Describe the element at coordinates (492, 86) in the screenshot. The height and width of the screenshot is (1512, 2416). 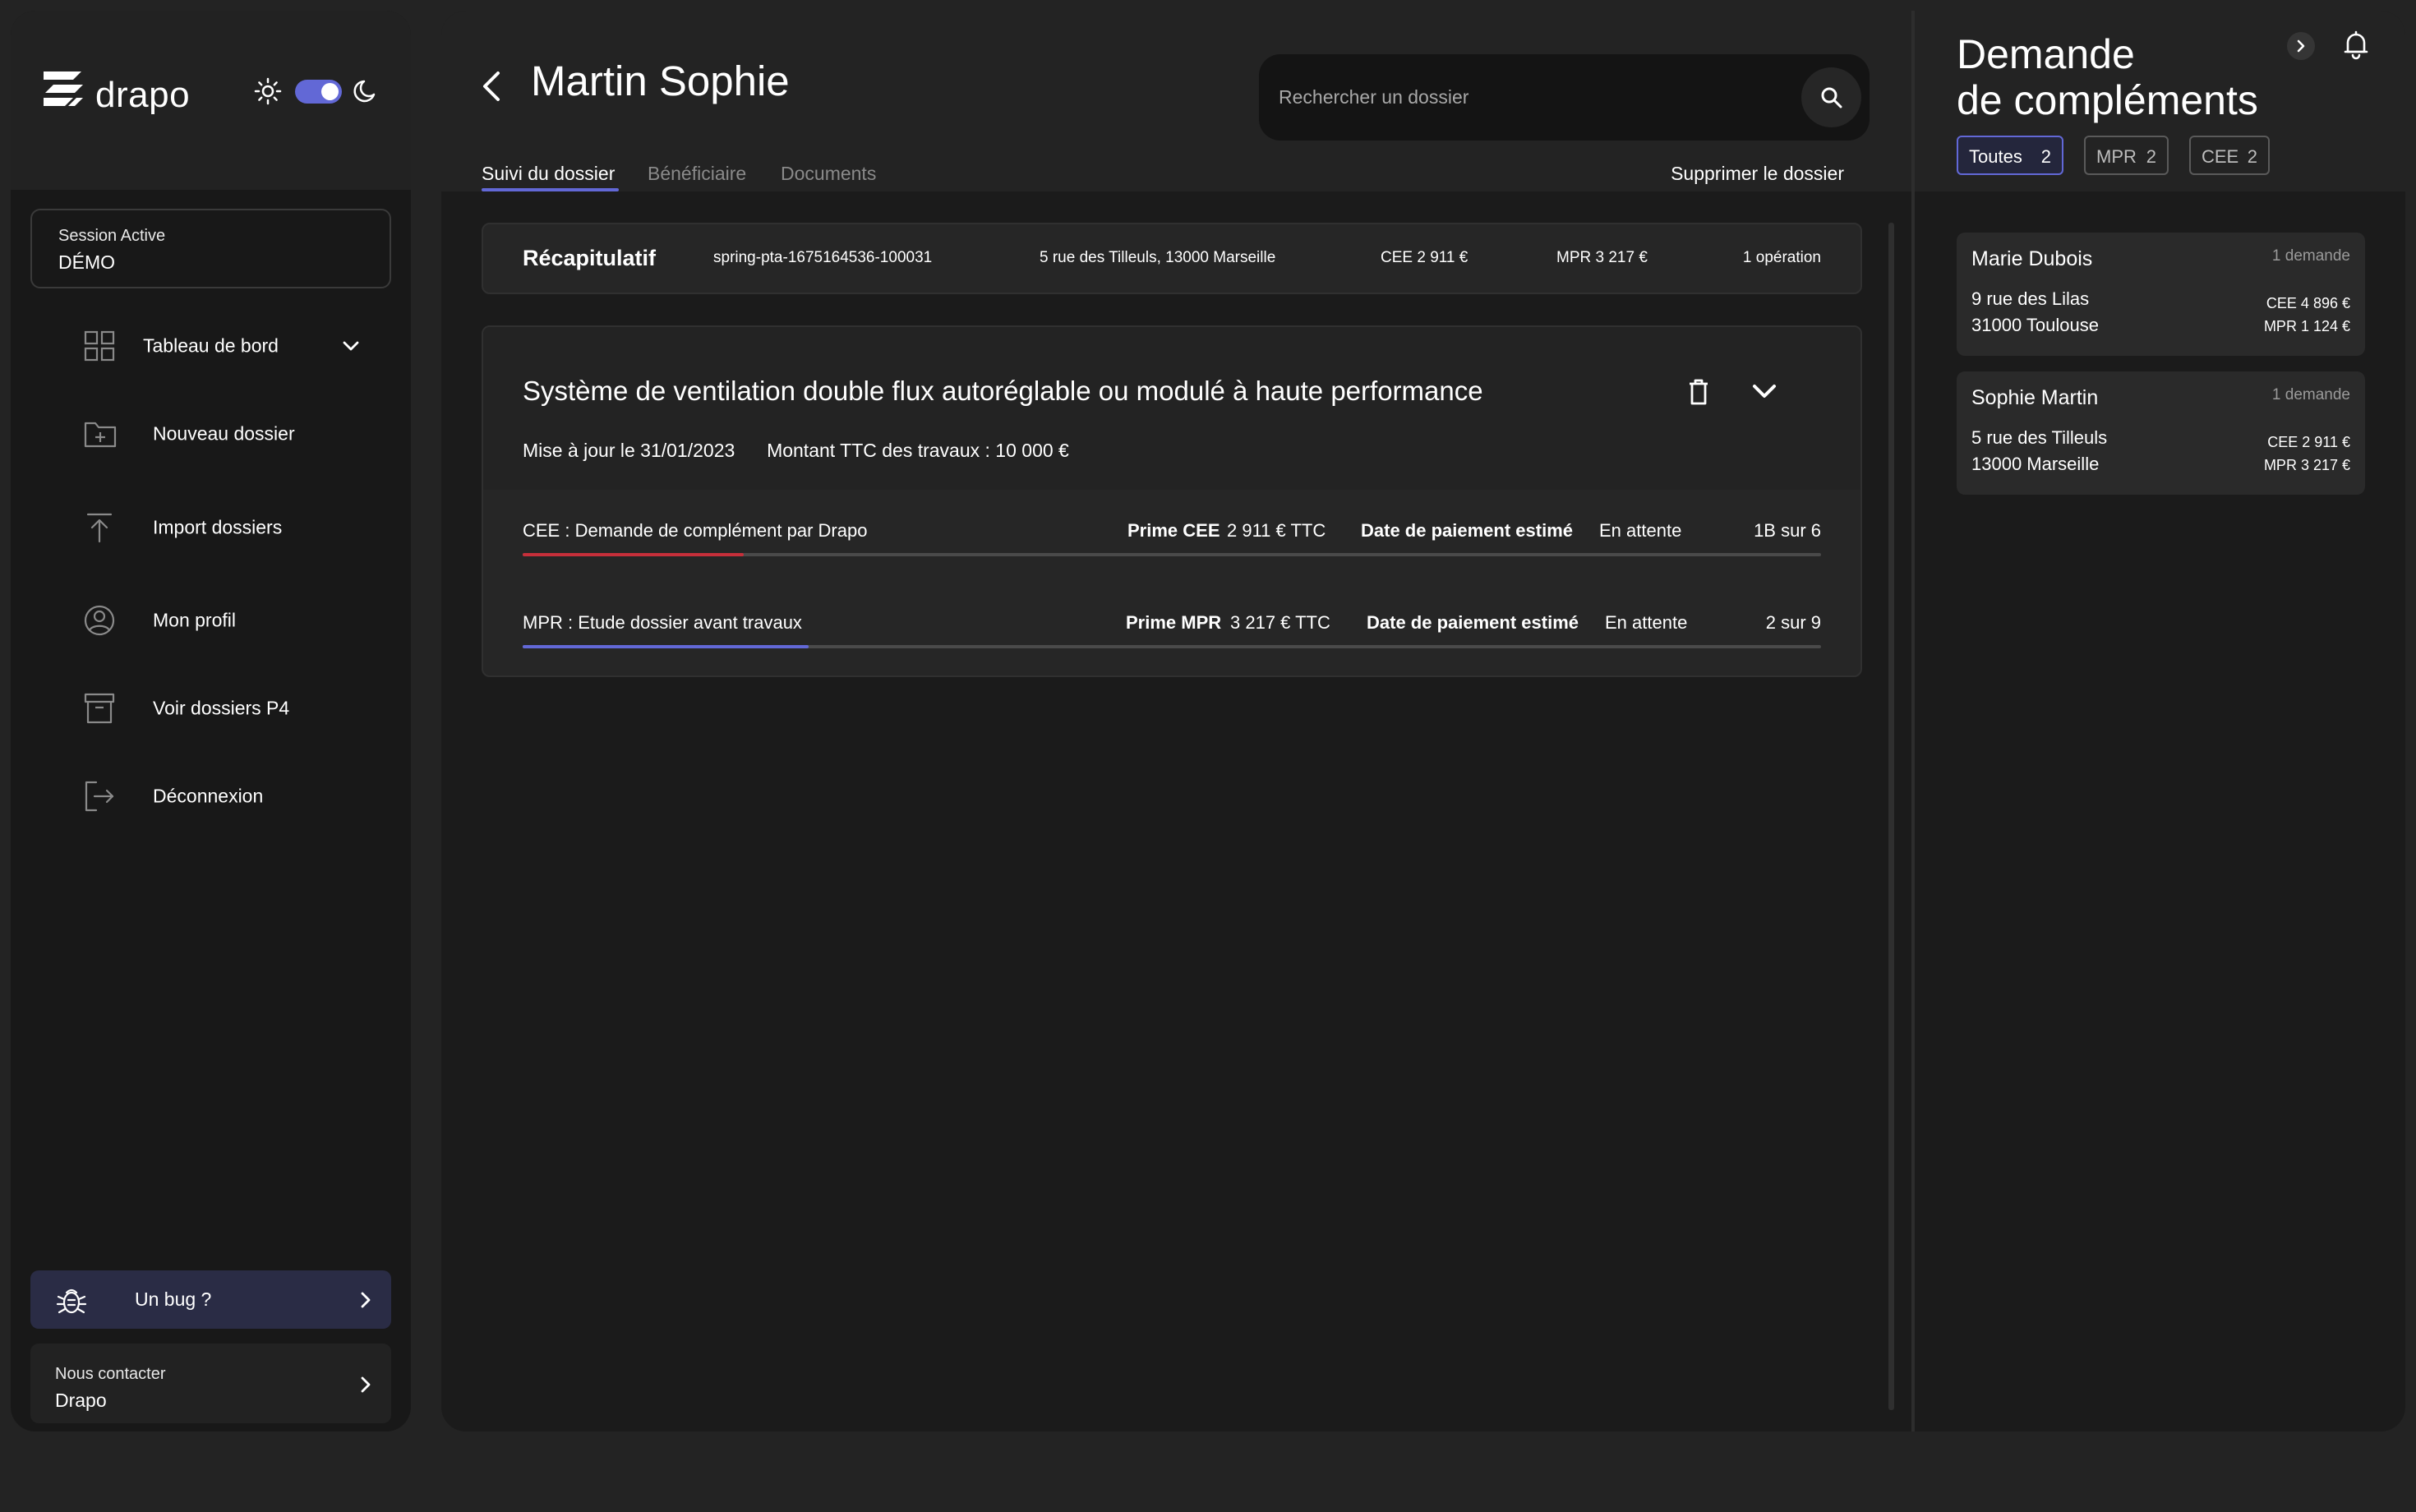
I see `back-arrow-icon` at that location.